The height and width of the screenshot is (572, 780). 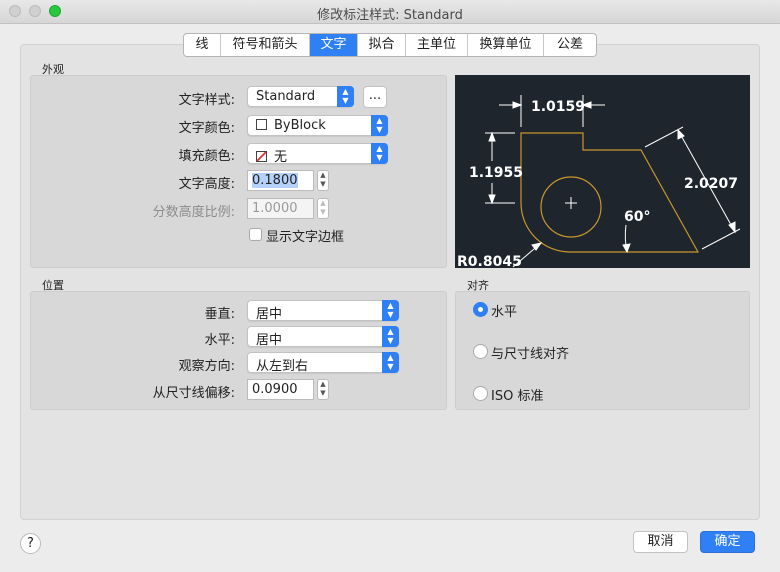 I want to click on fraction-height-scale-stepper: ▲ ▼, so click(x=323, y=208).